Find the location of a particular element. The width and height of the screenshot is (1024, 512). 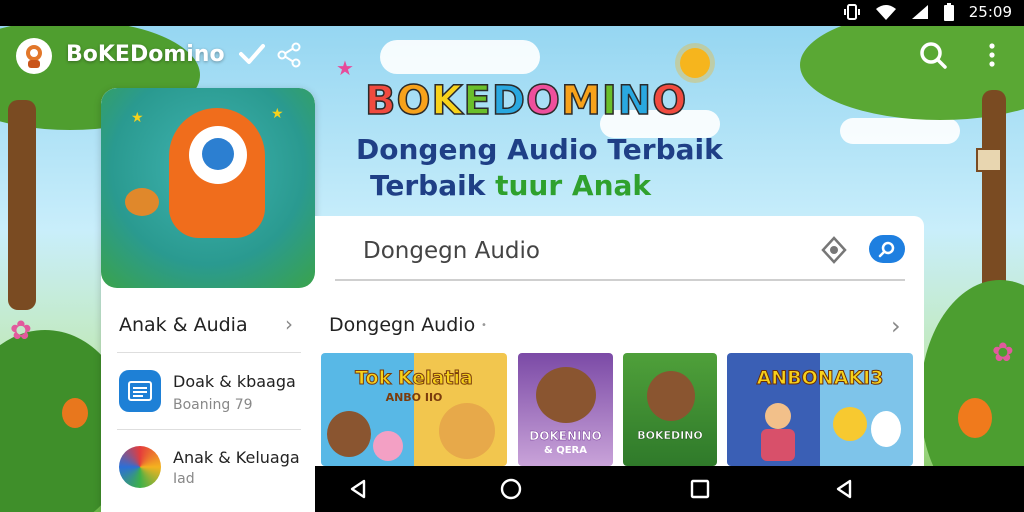

book-title: BOKEDINO is located at coordinates (670, 435).